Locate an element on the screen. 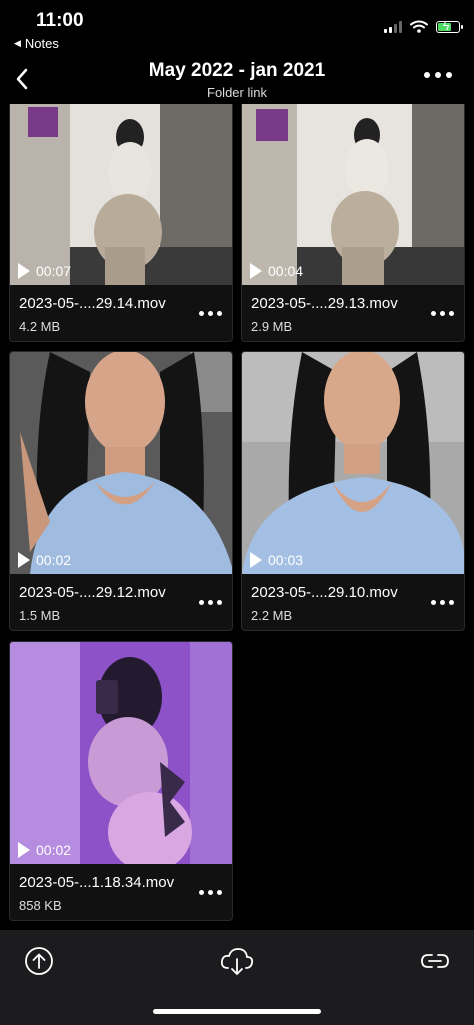 Image resolution: width=474 pixels, height=1025 pixels. page-title: May 2022 - jan 2021 is located at coordinates (237, 70).